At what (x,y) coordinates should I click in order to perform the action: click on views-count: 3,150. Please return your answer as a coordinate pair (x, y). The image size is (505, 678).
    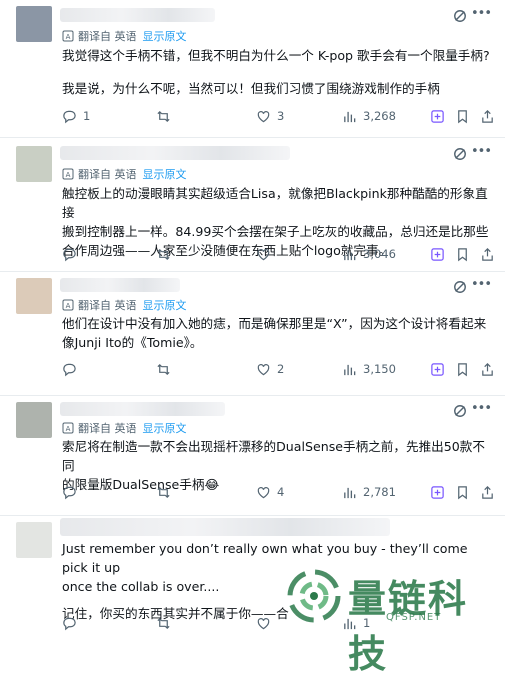
    Looking at the image, I should click on (379, 369).